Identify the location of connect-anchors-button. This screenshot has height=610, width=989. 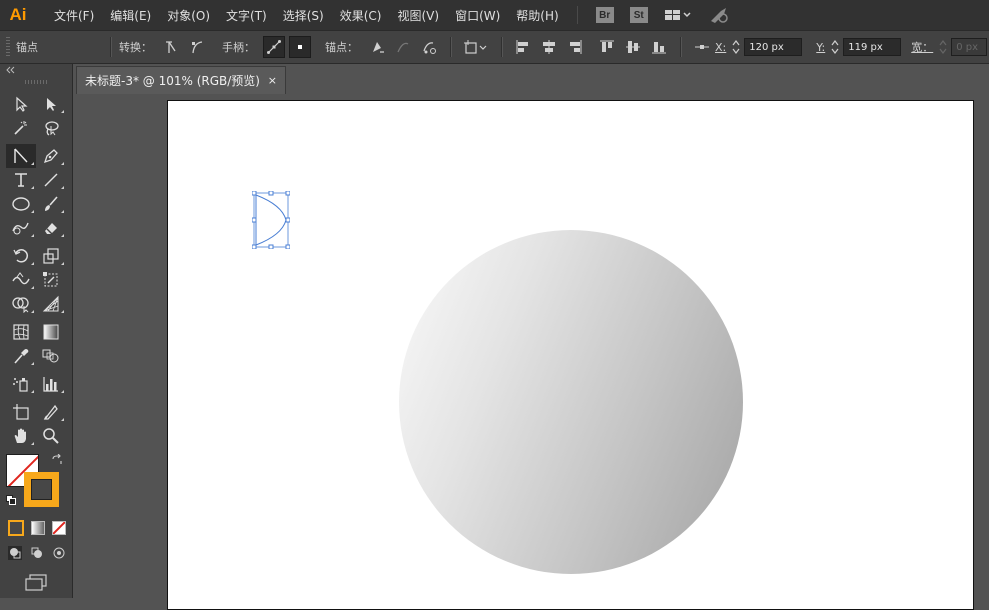
(403, 47).